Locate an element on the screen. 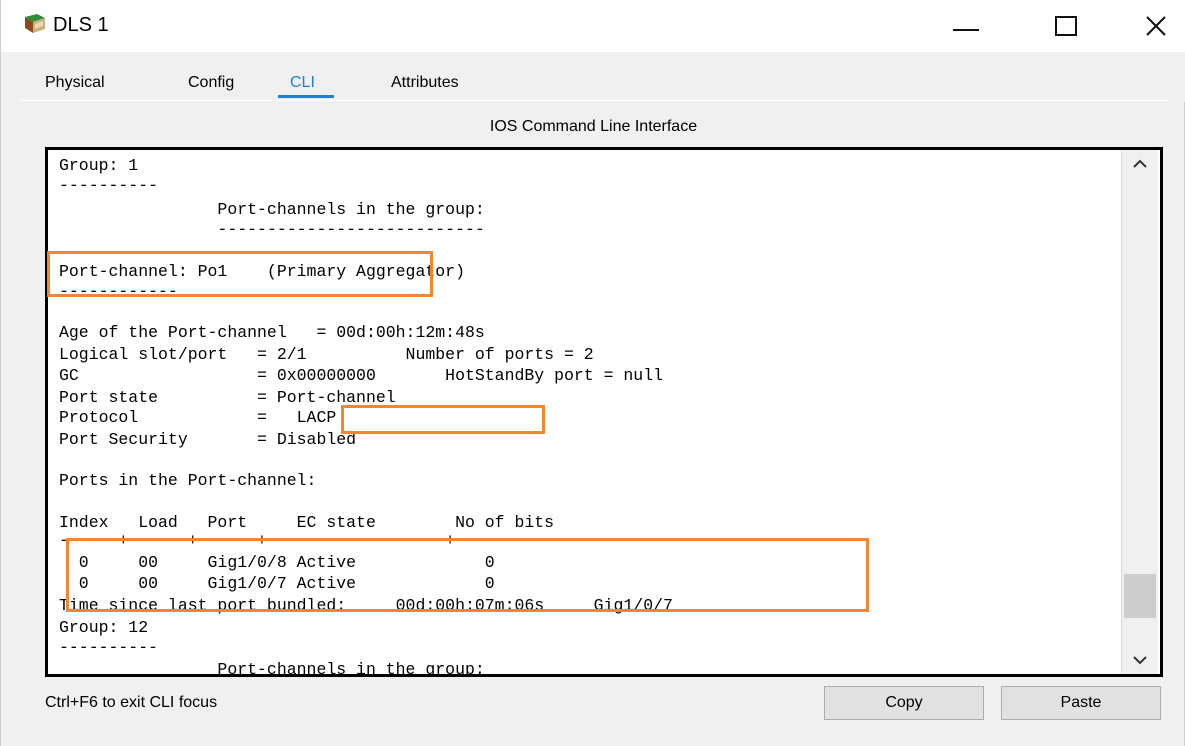 This screenshot has width=1185, height=746. maximize-icon is located at coordinates (1066, 26).